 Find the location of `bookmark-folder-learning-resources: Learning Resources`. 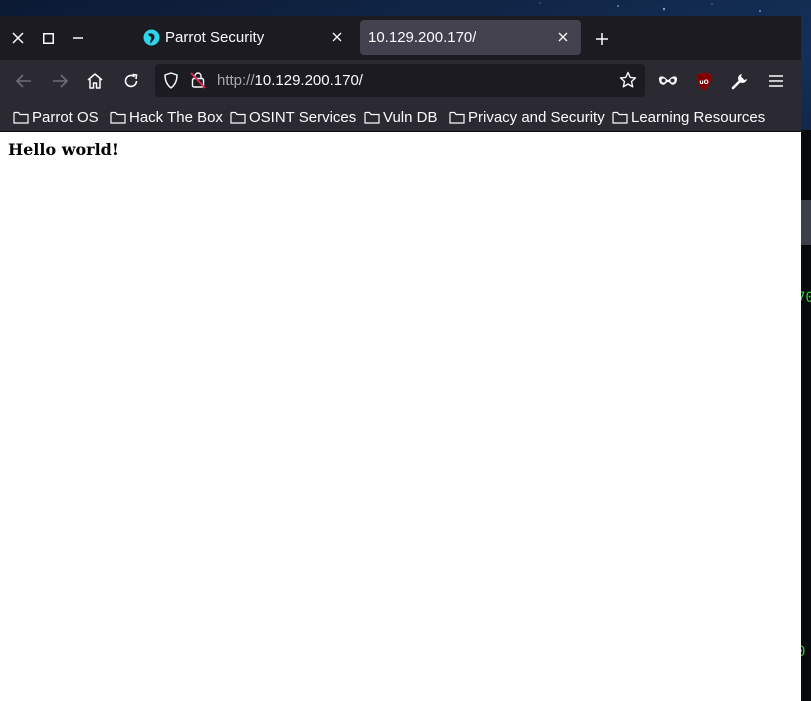

bookmark-folder-learning-resources: Learning Resources is located at coordinates (688, 117).